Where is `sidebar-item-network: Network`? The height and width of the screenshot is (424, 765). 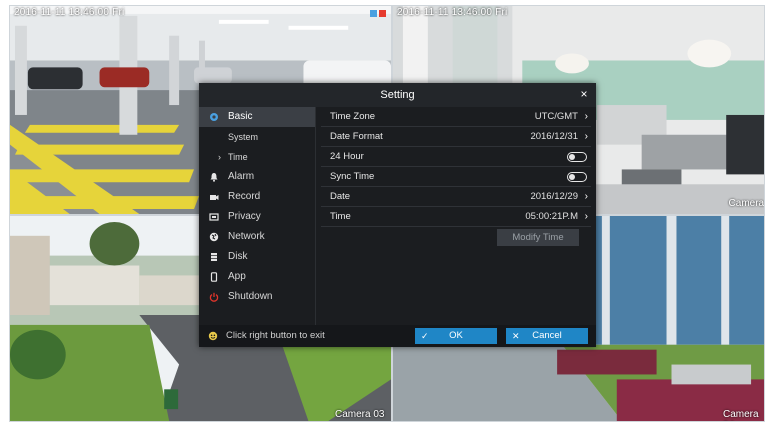
sidebar-item-network: Network is located at coordinates (257, 237).